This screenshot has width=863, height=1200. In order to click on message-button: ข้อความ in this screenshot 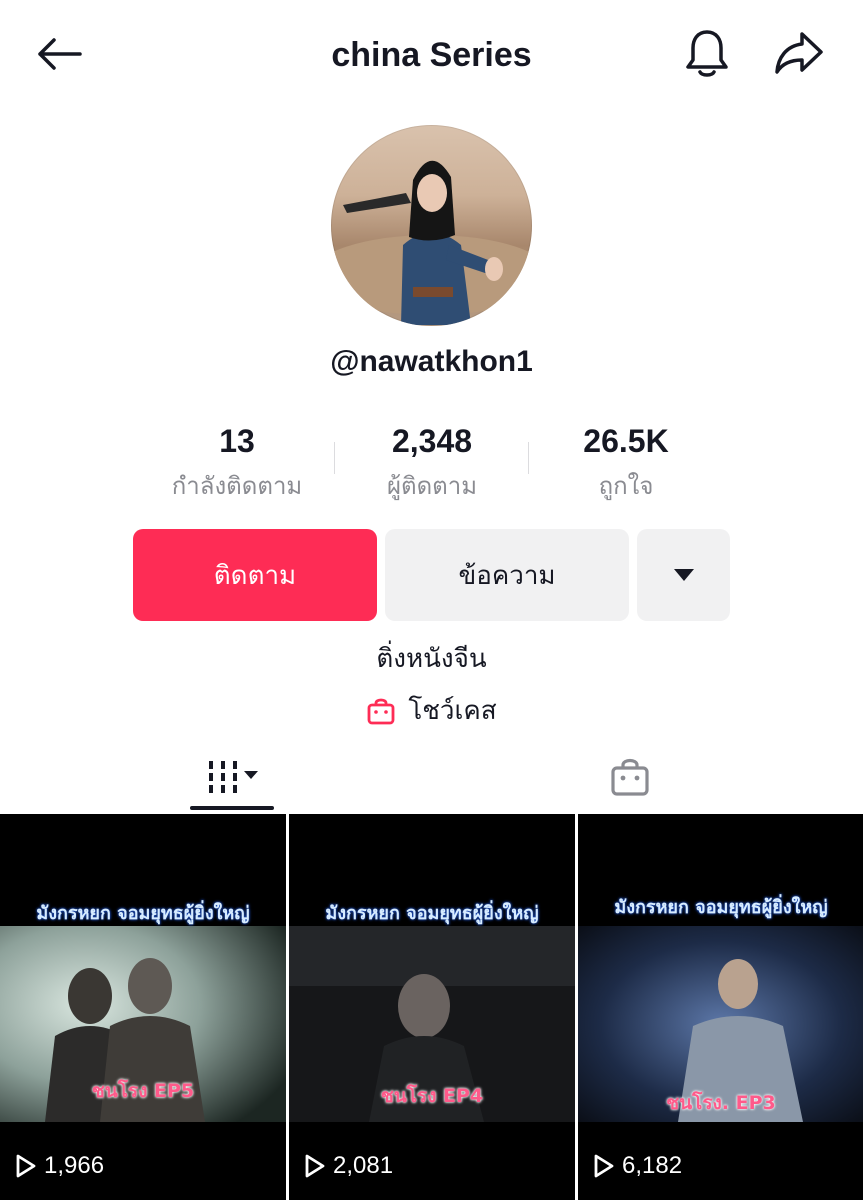, I will do `click(507, 575)`.